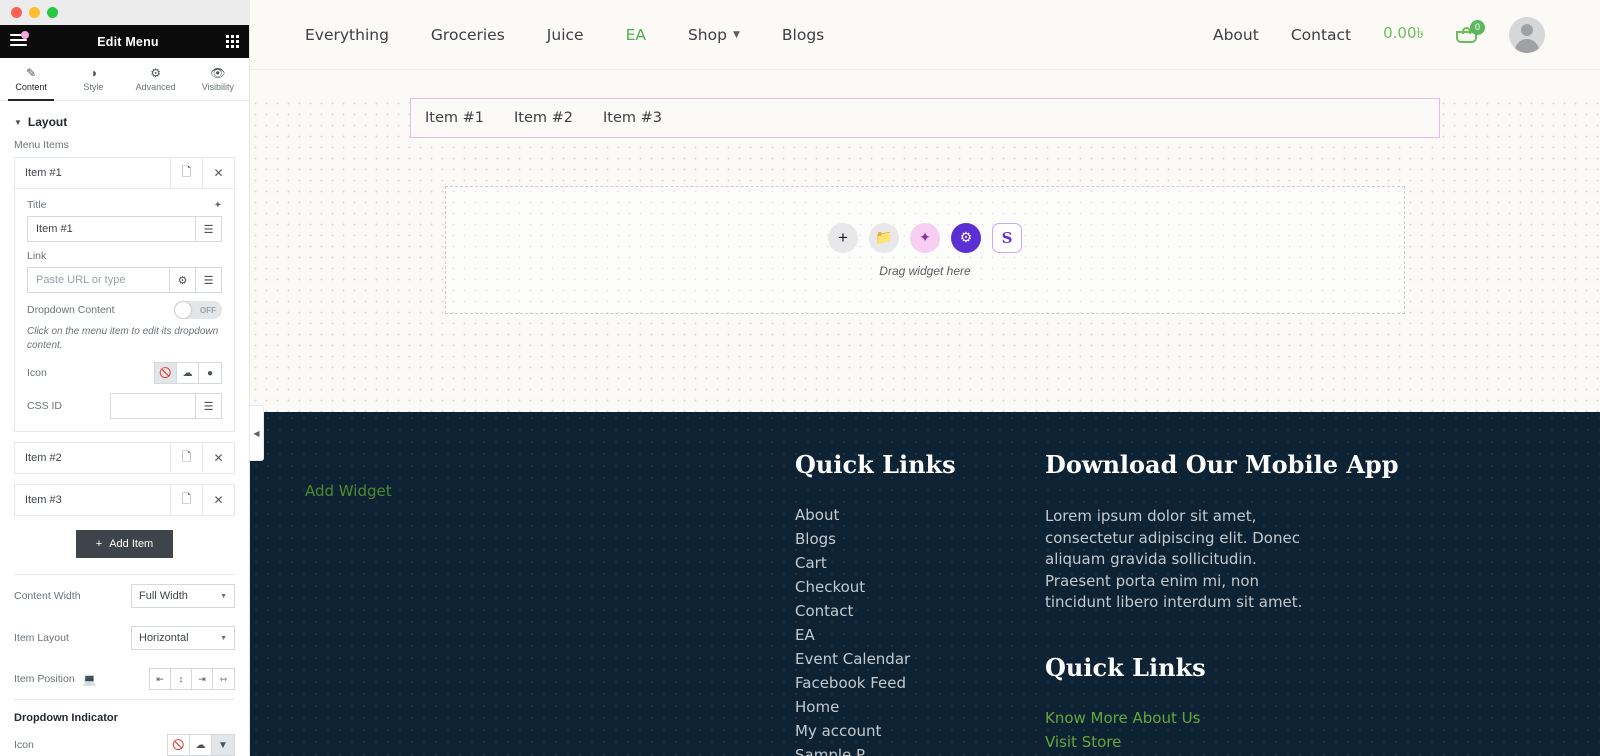 This screenshot has height=756, width=1600. What do you see at coordinates (93, 72) in the screenshot?
I see `contrast-icon: ◑` at bounding box center [93, 72].